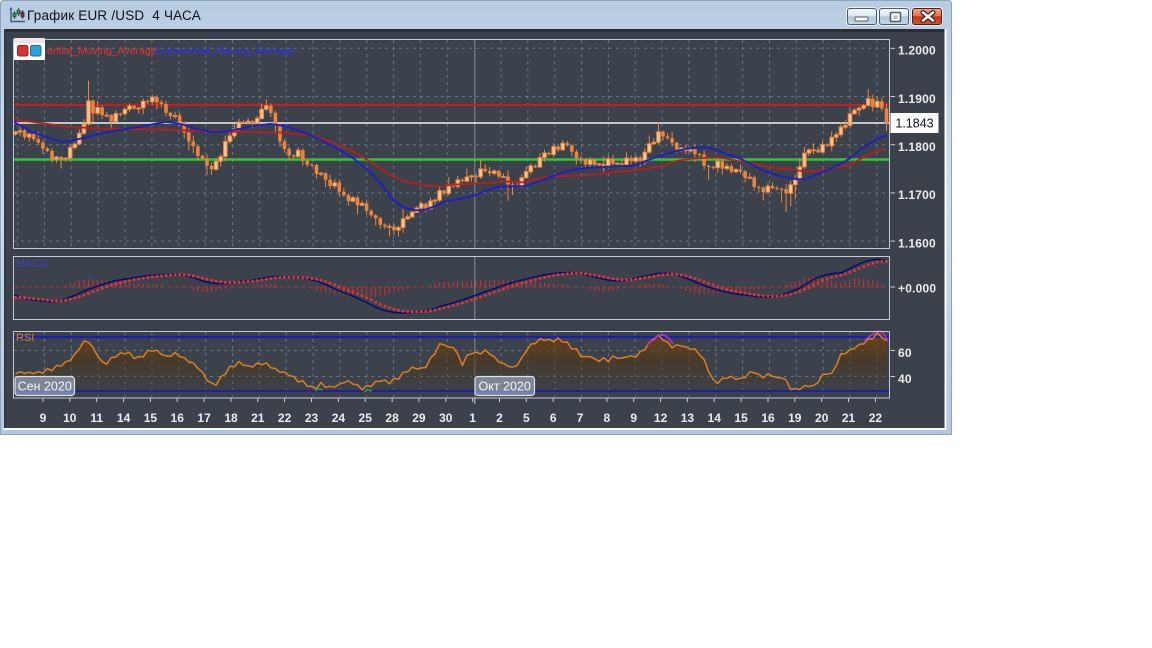  What do you see at coordinates (526, 418) in the screenshot?
I see `svg-text: 5` at bounding box center [526, 418].